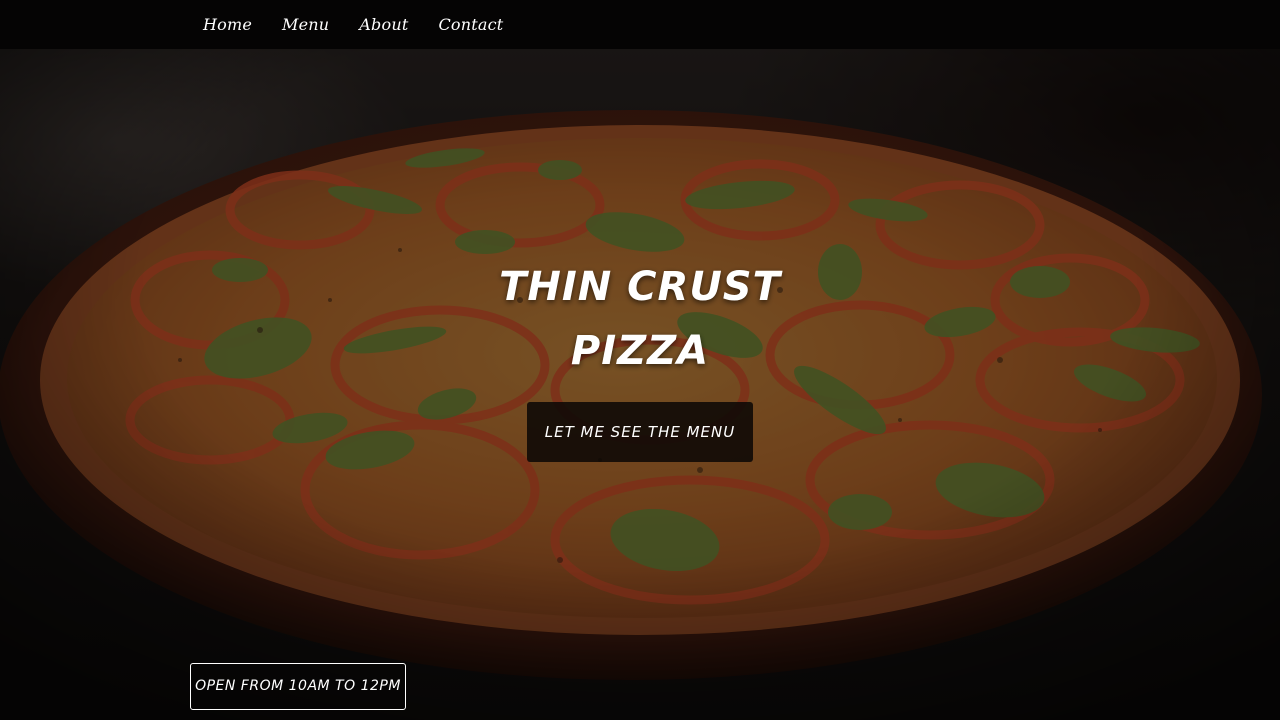 The image size is (1280, 720). Describe the element at coordinates (640, 319) in the screenshot. I see `hero-title: THIN CRUST PIZZA` at that location.